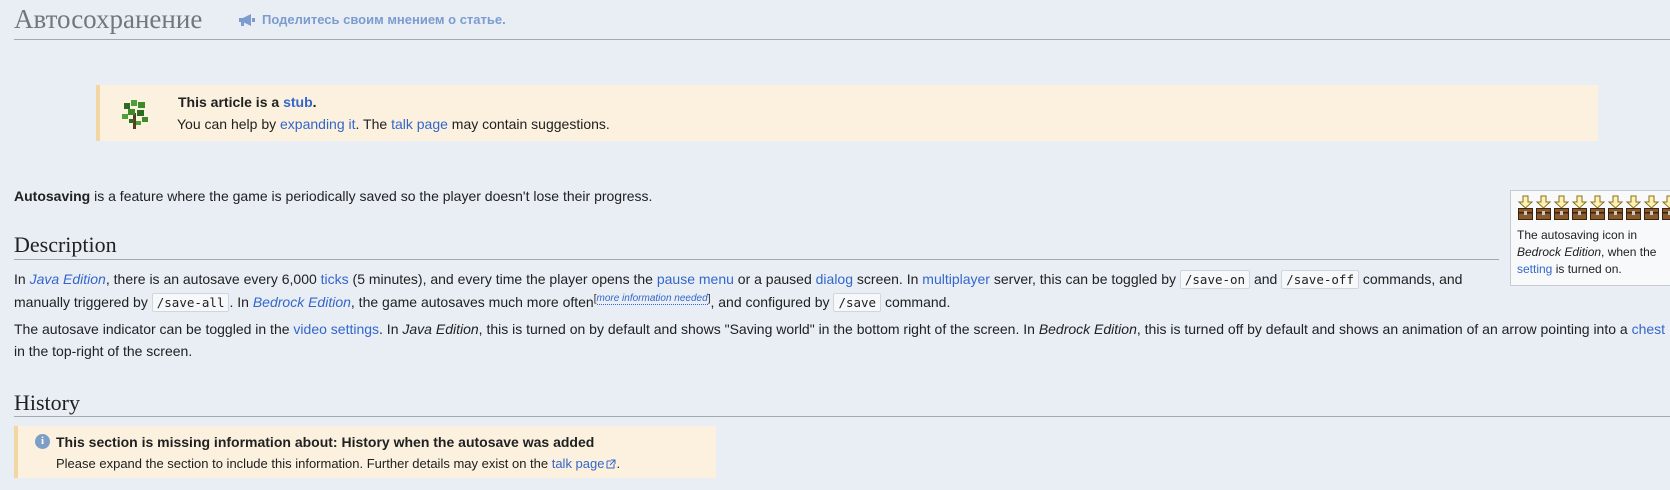 This screenshot has height=490, width=1670. I want to click on feedback-link: Поделитесь своим мнением о статье., so click(372, 19).